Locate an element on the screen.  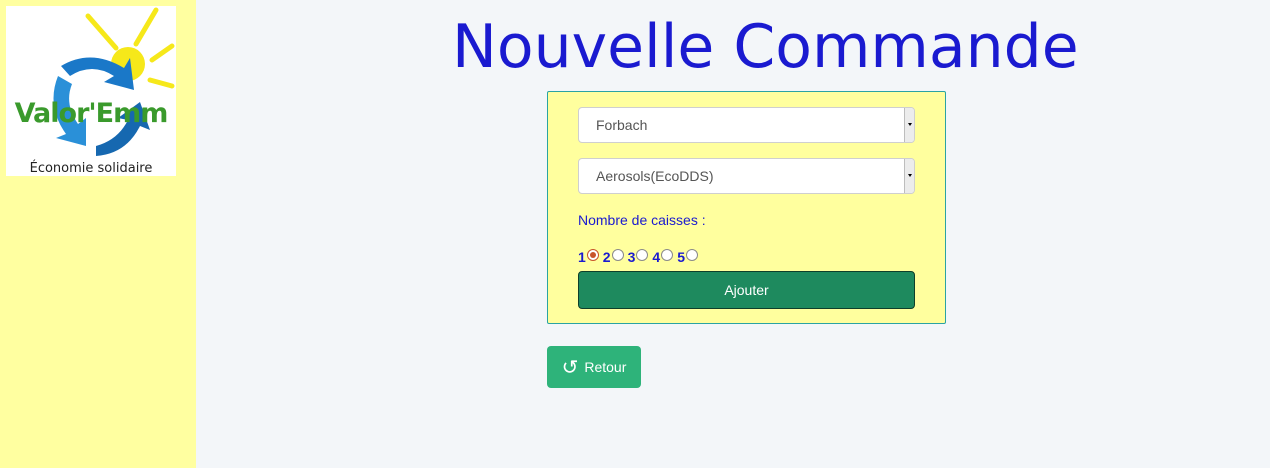
logo-graphic is located at coordinates (114, 81).